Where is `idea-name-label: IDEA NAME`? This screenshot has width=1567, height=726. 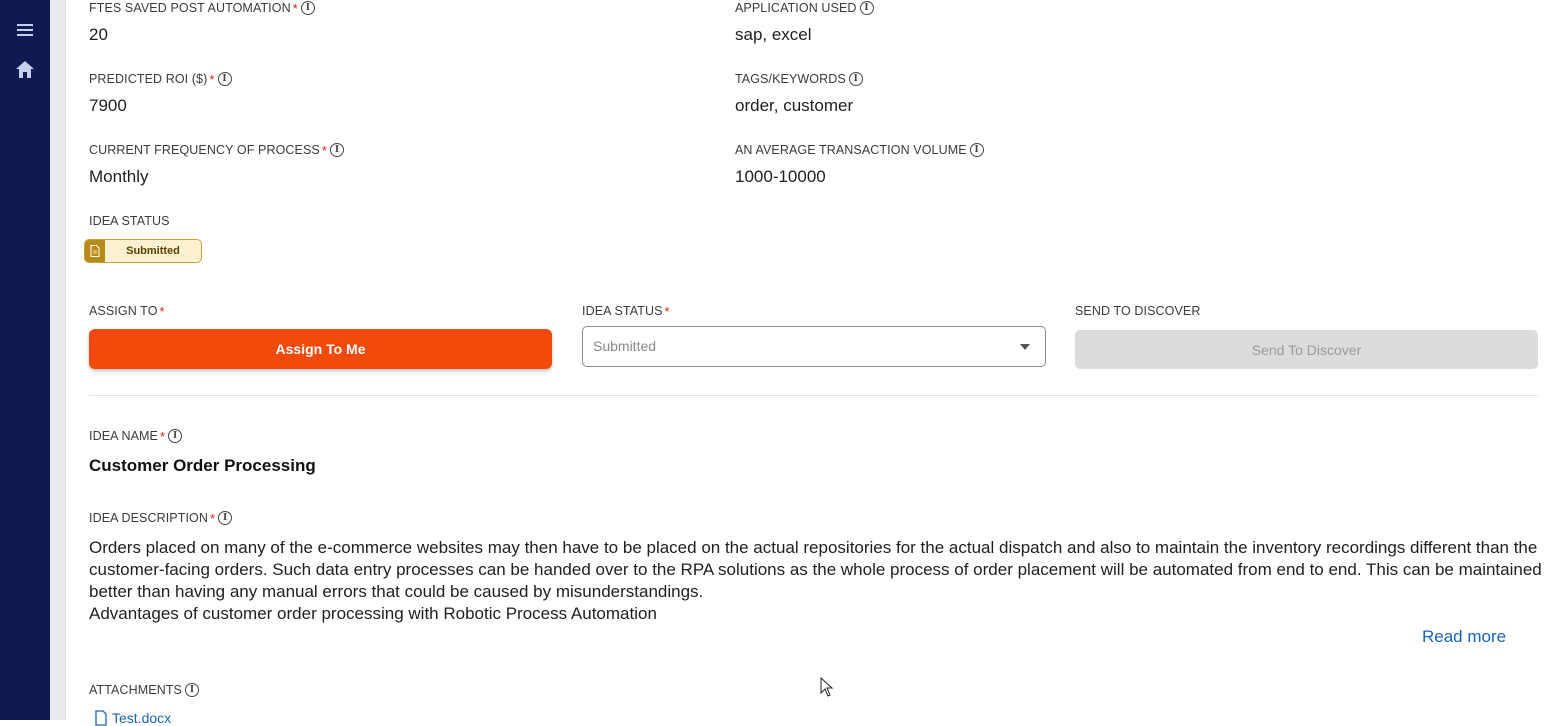
idea-name-label: IDEA NAME is located at coordinates (123, 436).